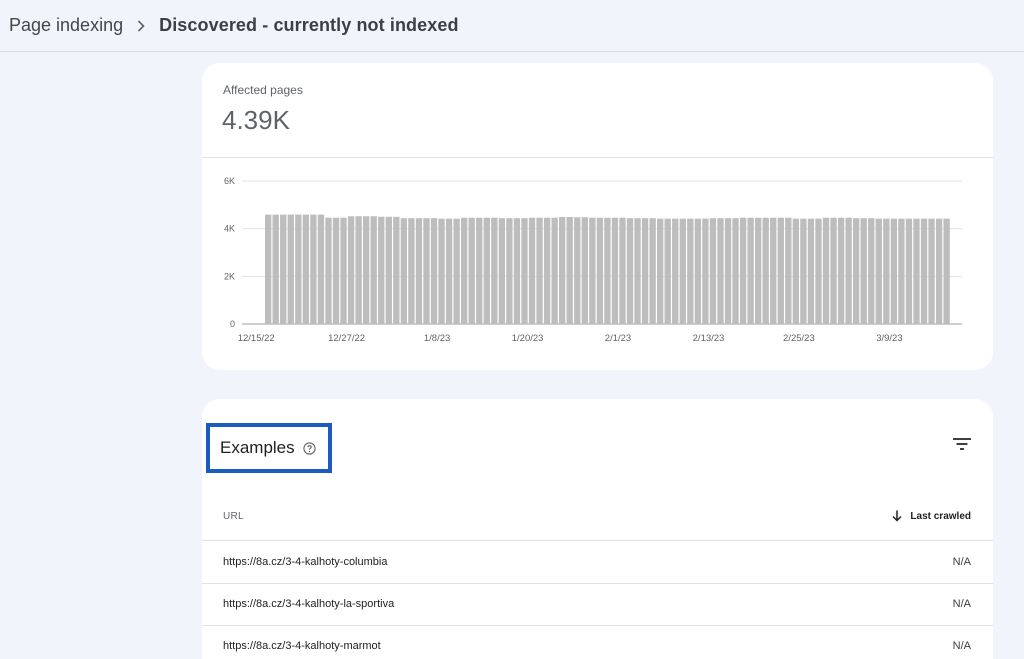  What do you see at coordinates (309, 604) in the screenshot?
I see `row-url: https://8a.cz/3-4-kalhoty-la-sportiva` at bounding box center [309, 604].